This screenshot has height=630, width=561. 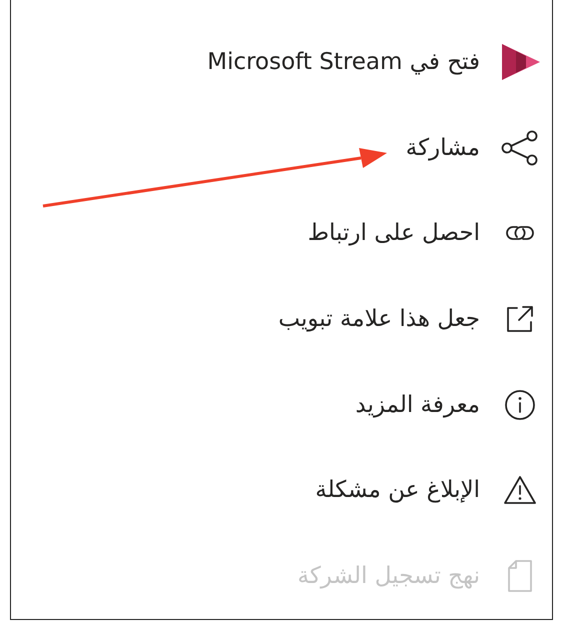 I want to click on open-external-icon, so click(x=520, y=319).